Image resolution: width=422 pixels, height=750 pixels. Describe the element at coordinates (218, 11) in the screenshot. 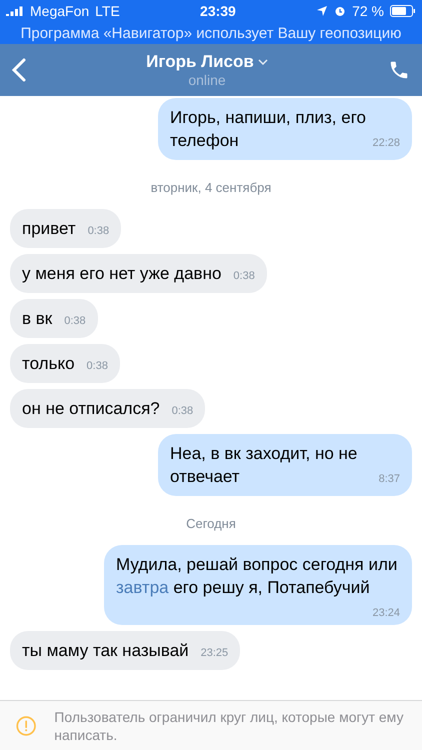

I see `clock: 23:39` at that location.